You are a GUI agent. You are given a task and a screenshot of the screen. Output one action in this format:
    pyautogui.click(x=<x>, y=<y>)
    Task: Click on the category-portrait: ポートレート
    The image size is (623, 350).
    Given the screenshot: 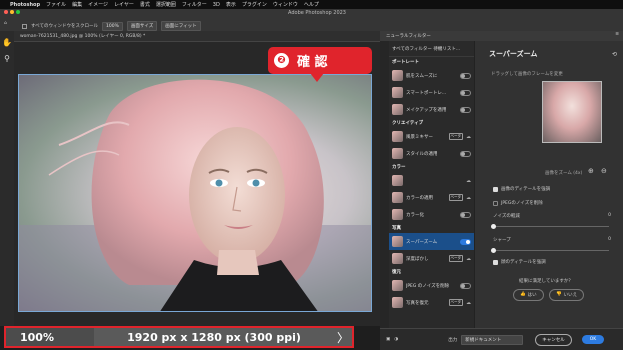 What is the action you would take?
    pyautogui.click(x=405, y=62)
    